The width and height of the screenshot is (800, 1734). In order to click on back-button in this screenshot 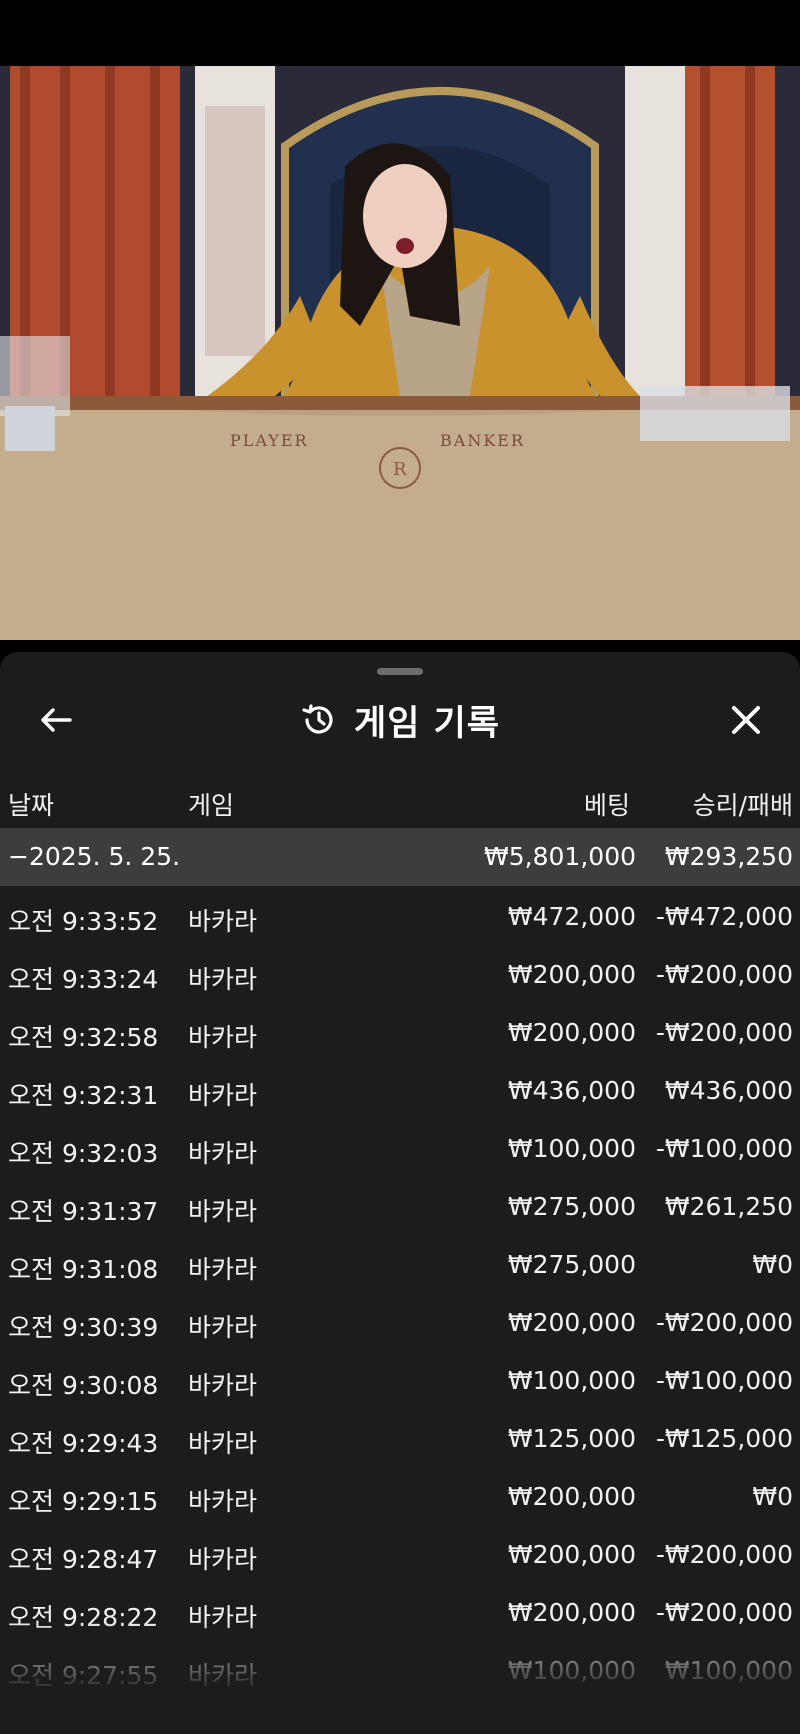, I will do `click(56, 720)`.